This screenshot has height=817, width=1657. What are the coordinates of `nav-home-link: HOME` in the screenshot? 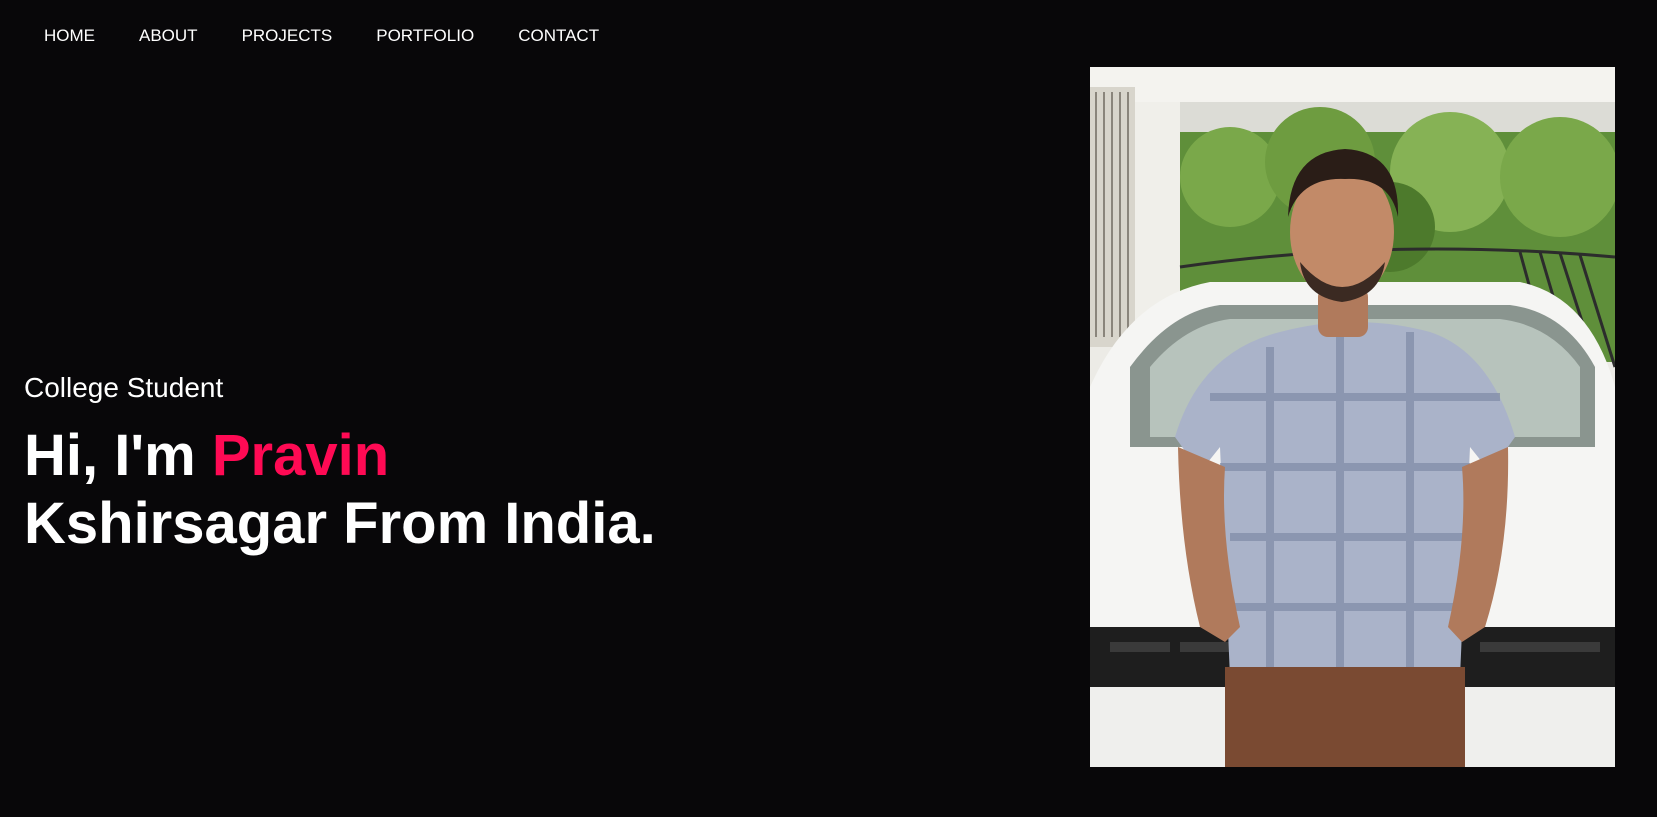 It's located at (69, 36).